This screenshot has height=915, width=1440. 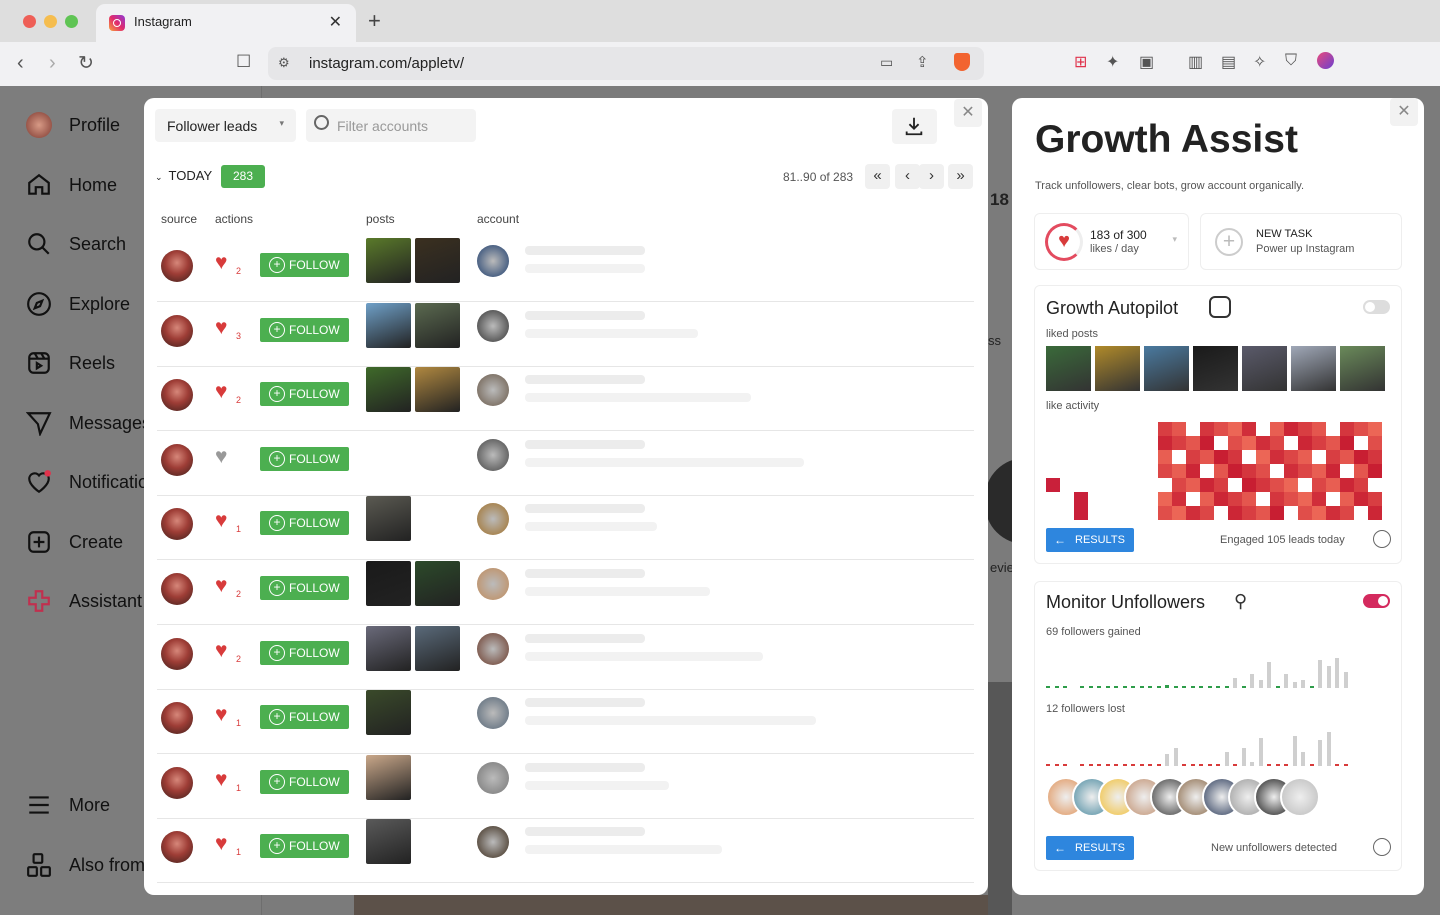 I want to click on unfollowers-results-button: RESULTS, so click(x=1090, y=848).